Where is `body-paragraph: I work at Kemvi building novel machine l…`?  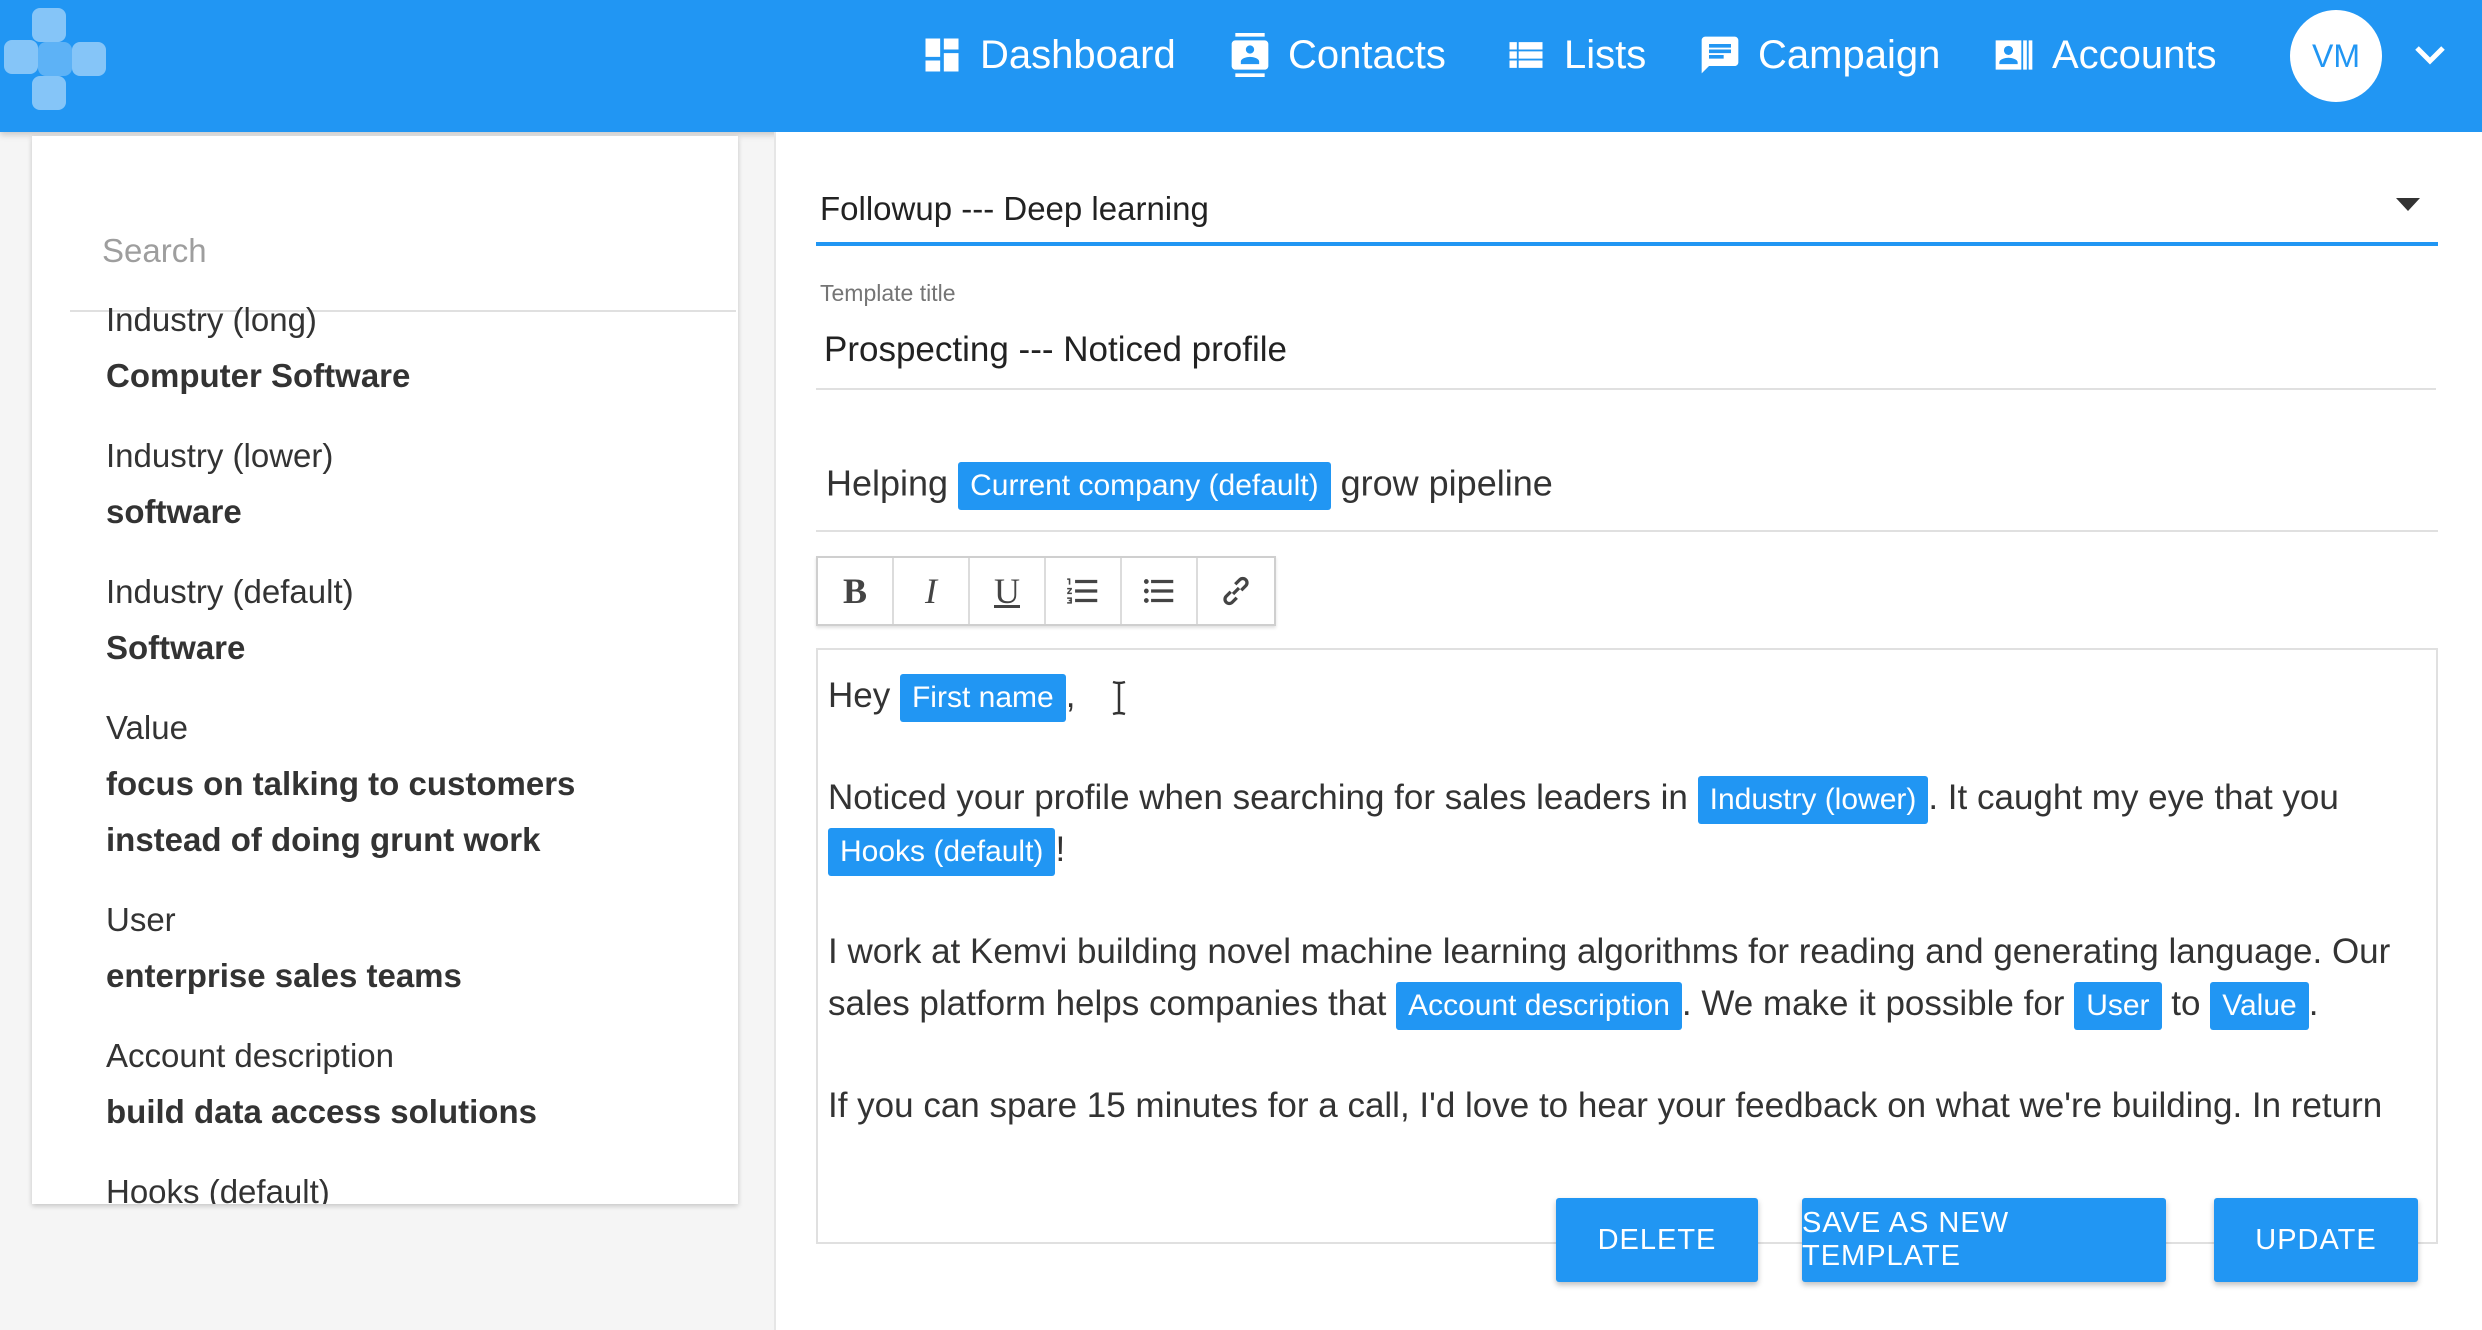
body-paragraph: I work at Kemvi building novel machine l… is located at coordinates (1627, 978).